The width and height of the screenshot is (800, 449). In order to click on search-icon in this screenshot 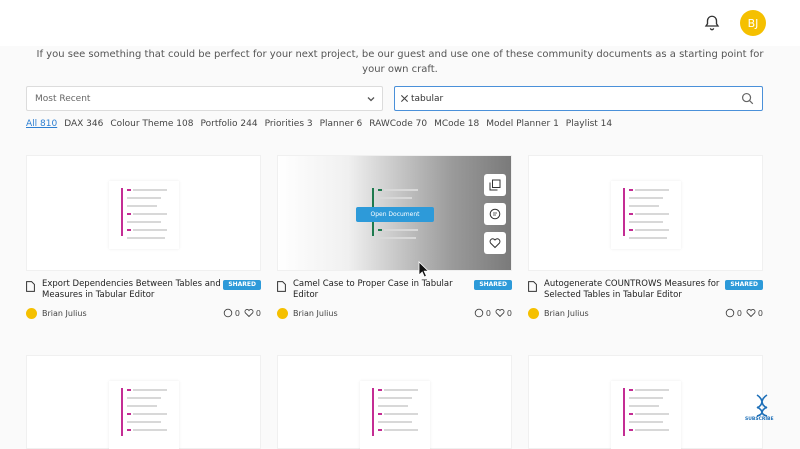, I will do `click(747, 98)`.